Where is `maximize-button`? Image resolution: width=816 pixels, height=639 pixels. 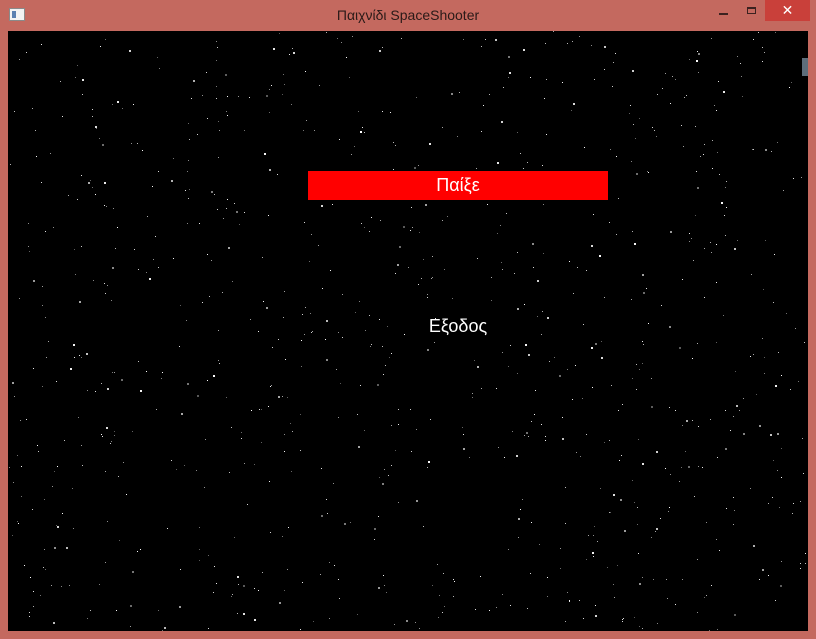
maximize-button is located at coordinates (751, 10).